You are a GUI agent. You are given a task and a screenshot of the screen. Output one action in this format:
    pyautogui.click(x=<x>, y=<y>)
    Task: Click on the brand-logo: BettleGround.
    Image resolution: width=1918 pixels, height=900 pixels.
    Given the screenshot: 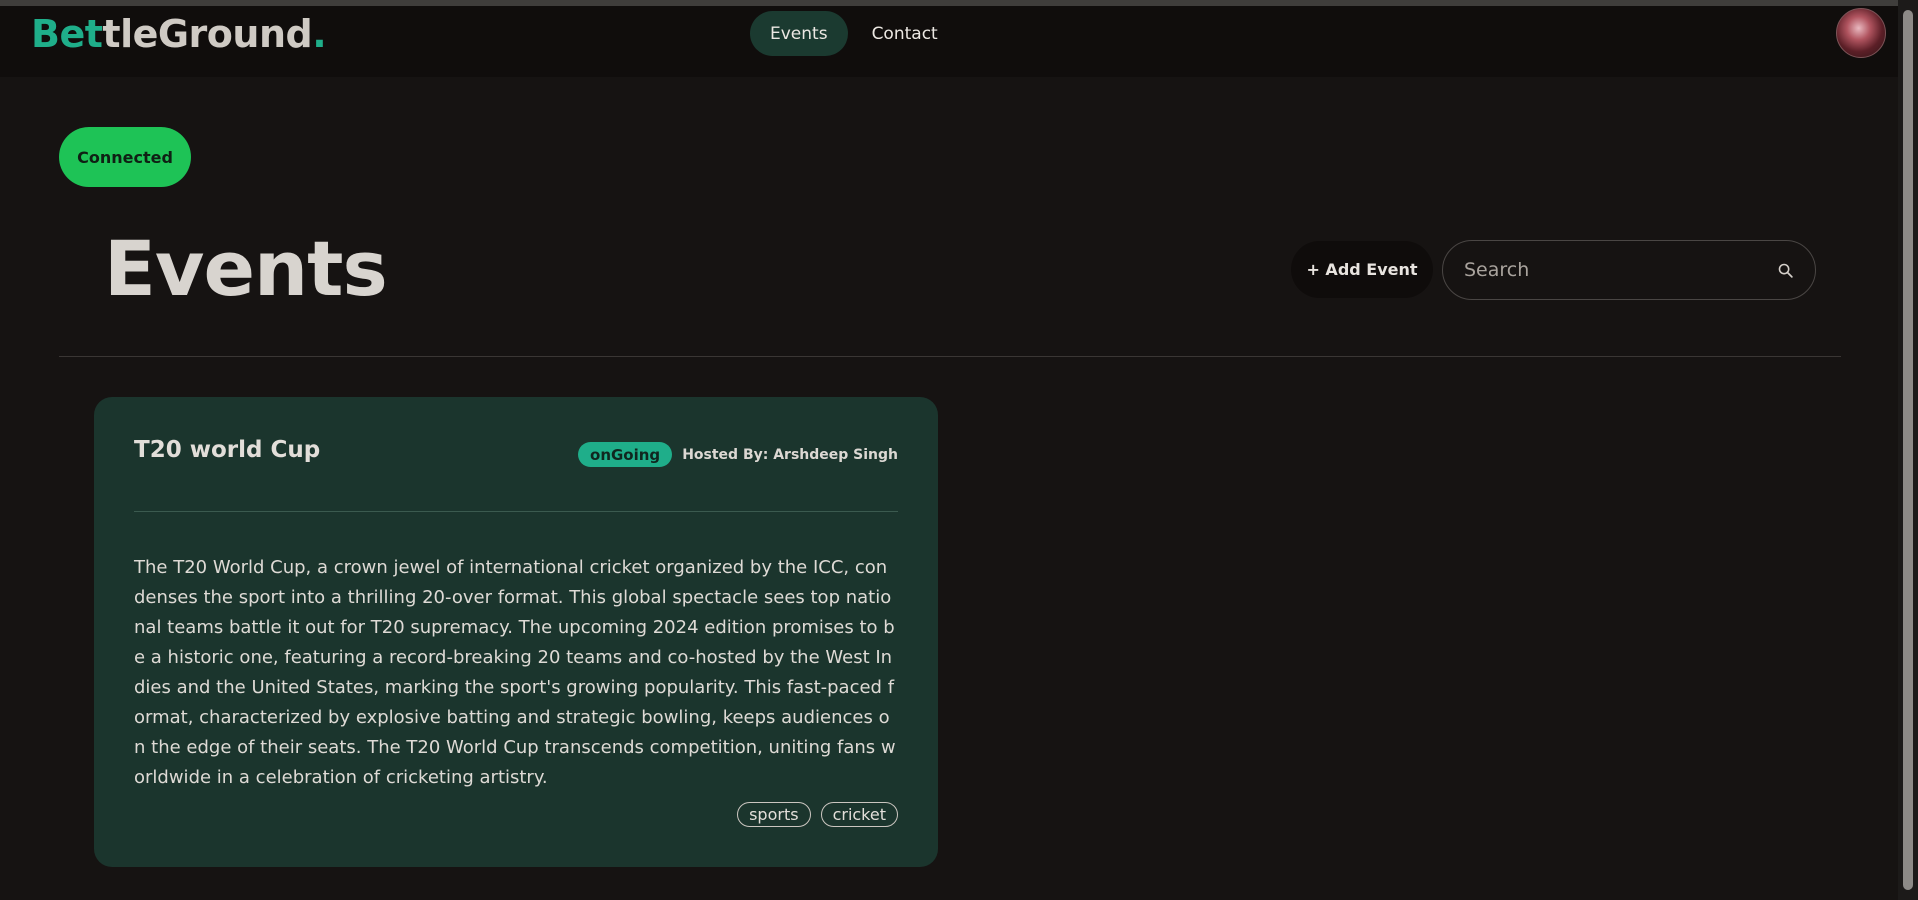 What is the action you would take?
    pyautogui.click(x=179, y=34)
    